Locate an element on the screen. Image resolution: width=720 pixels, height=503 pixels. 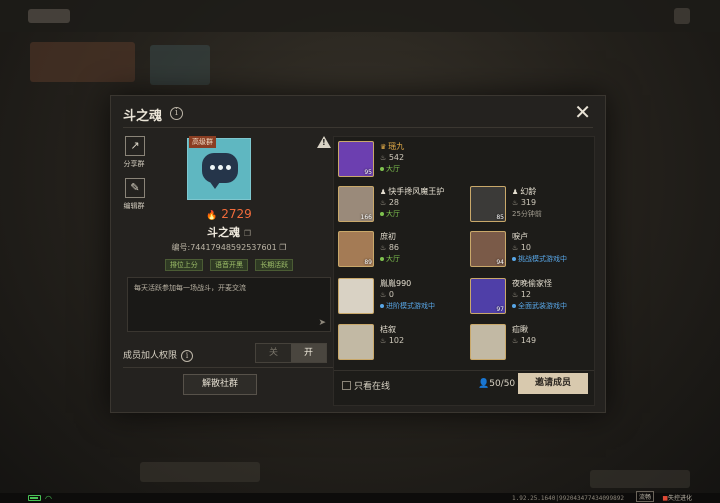
member-status: 25分钟前 is located at coordinates (527, 214).